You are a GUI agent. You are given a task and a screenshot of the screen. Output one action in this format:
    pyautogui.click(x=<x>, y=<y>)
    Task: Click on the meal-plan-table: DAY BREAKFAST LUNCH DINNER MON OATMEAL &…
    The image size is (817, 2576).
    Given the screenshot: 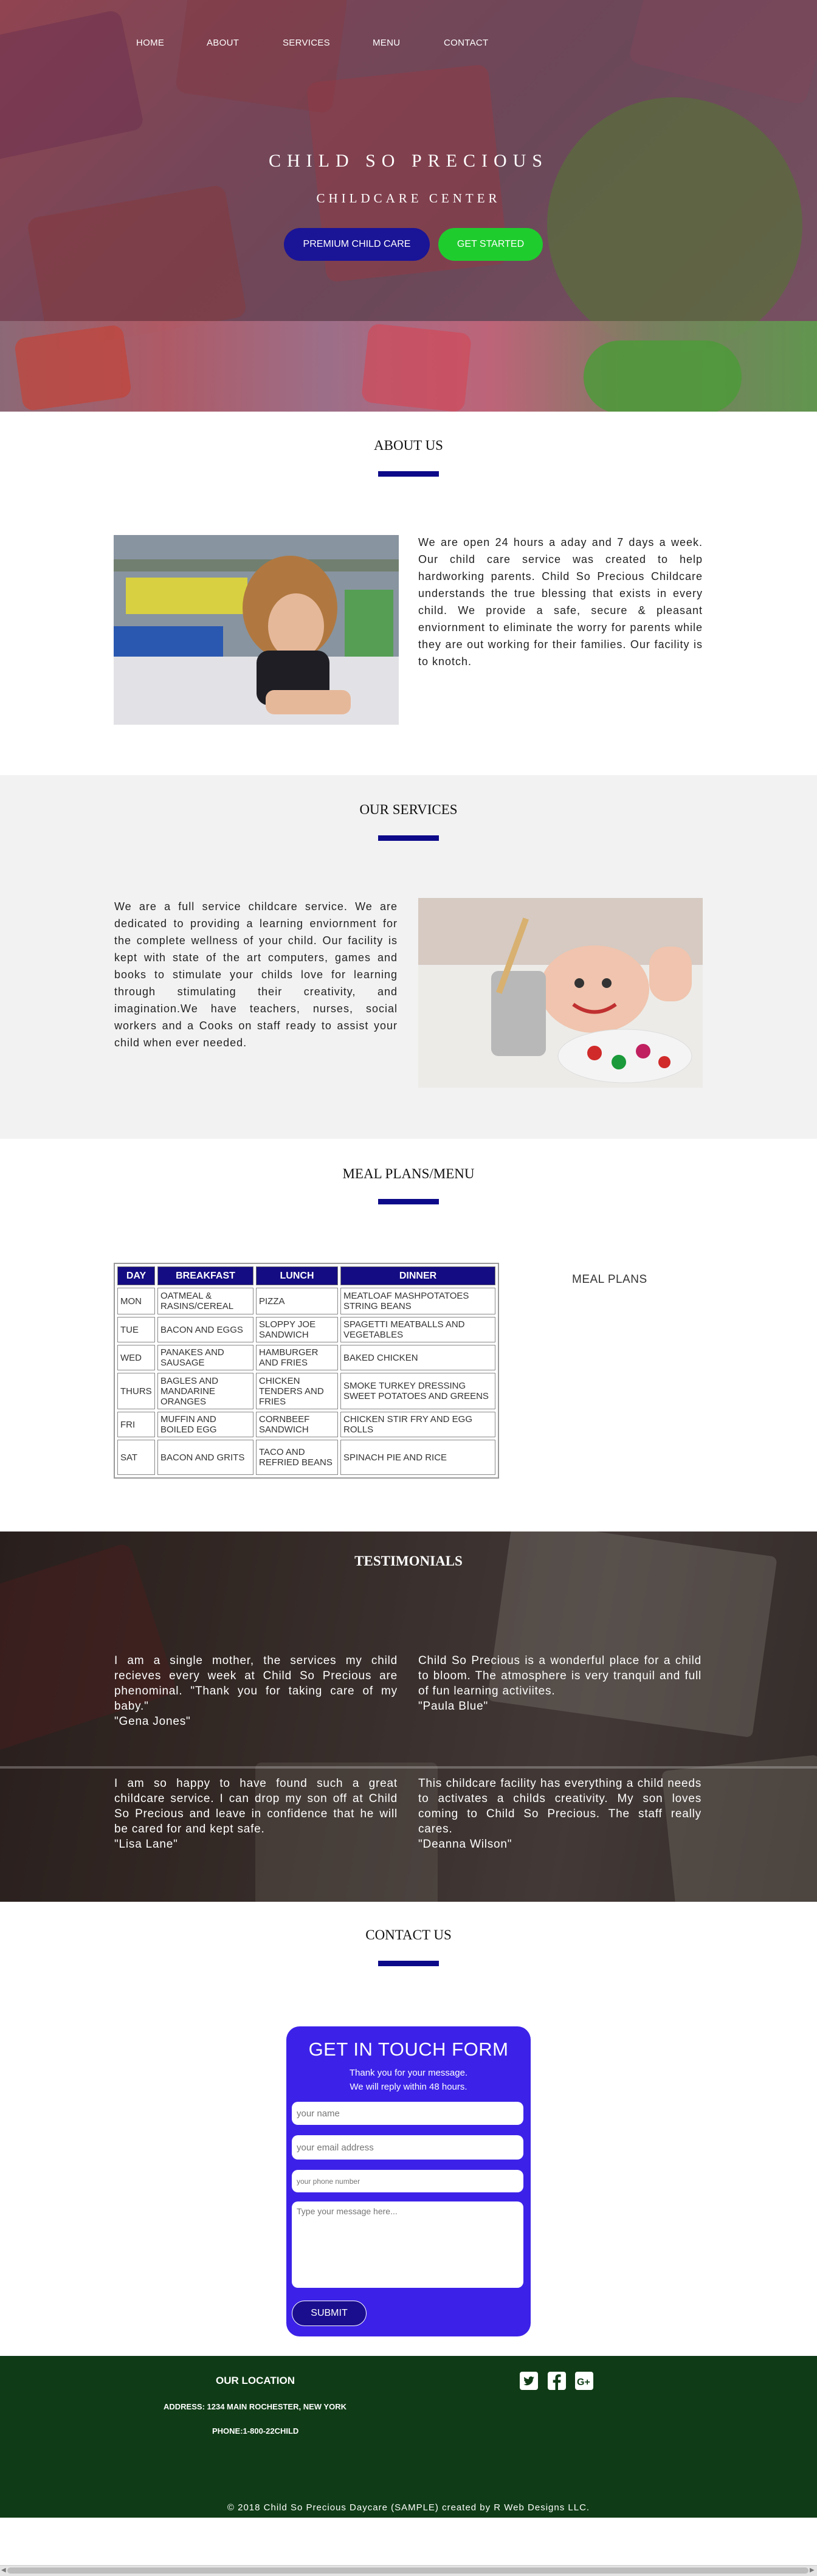 What is the action you would take?
    pyautogui.click(x=306, y=1371)
    